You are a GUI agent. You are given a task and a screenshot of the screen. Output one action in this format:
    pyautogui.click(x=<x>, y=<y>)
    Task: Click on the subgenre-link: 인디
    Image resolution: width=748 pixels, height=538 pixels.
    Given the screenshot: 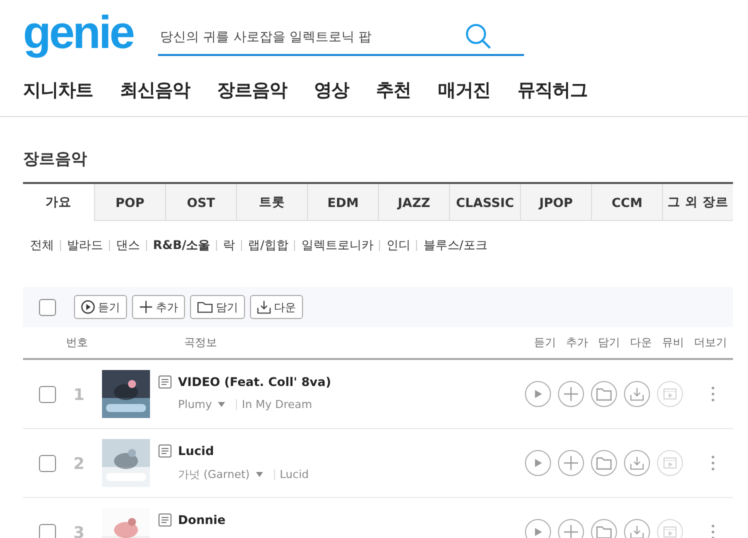 What is the action you would take?
    pyautogui.click(x=397, y=245)
    